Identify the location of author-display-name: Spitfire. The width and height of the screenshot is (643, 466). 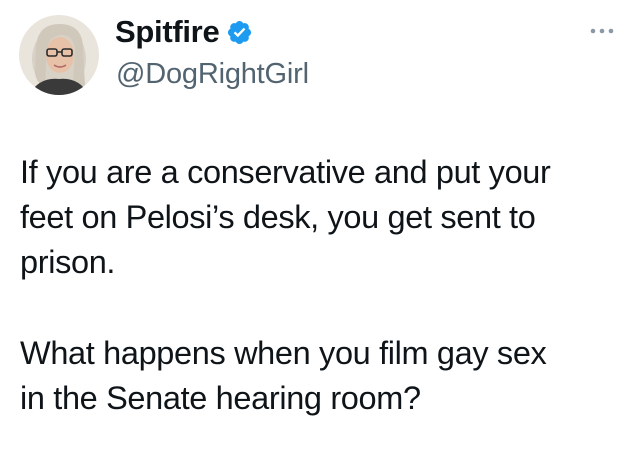
(167, 32).